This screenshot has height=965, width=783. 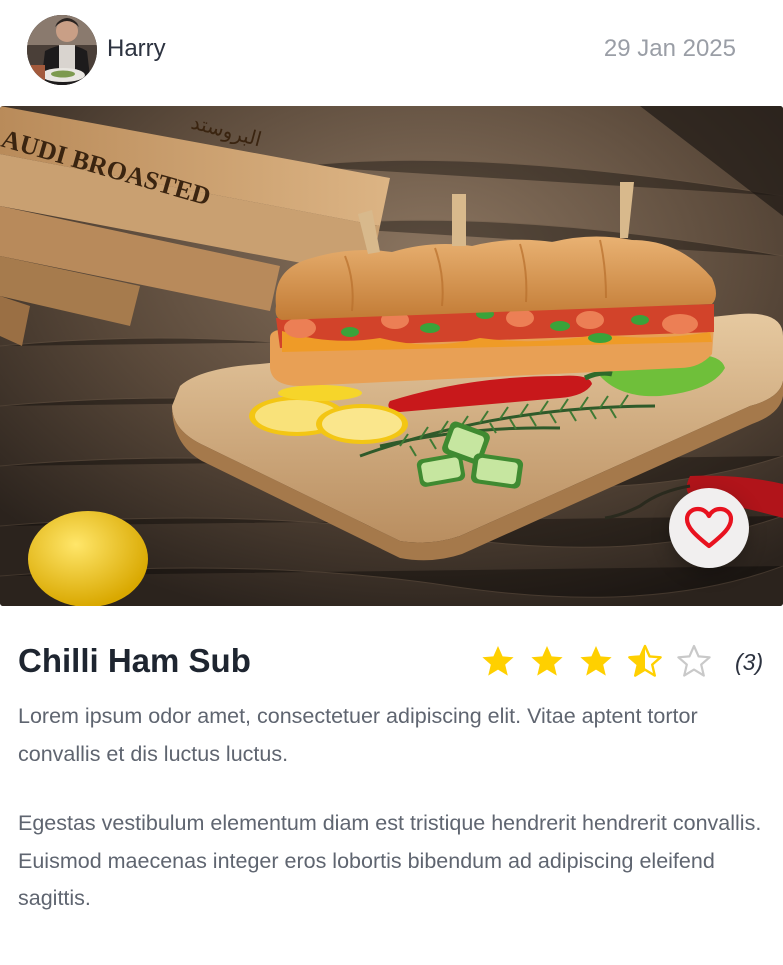 What do you see at coordinates (645, 661) in the screenshot?
I see `star-half-icon` at bounding box center [645, 661].